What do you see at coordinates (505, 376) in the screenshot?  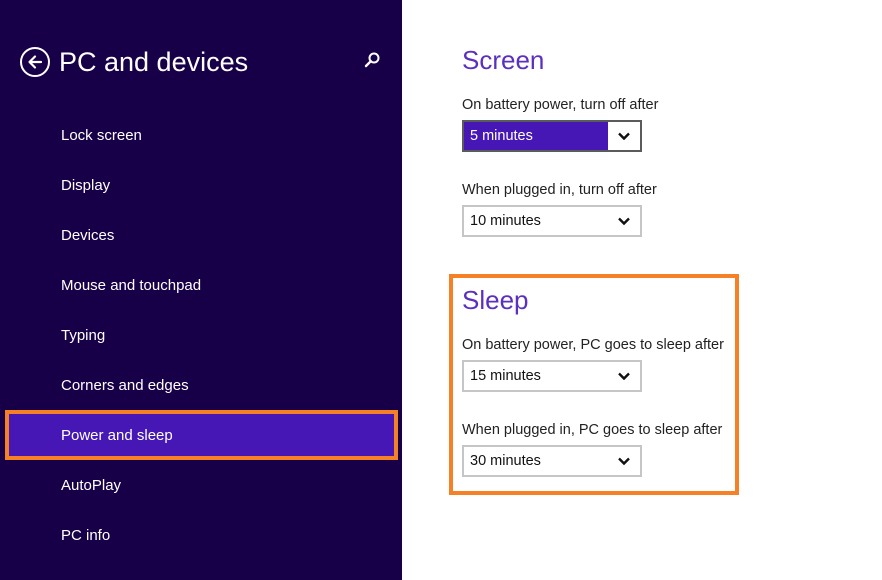 I see `dropdown-value: 15 minutes` at bounding box center [505, 376].